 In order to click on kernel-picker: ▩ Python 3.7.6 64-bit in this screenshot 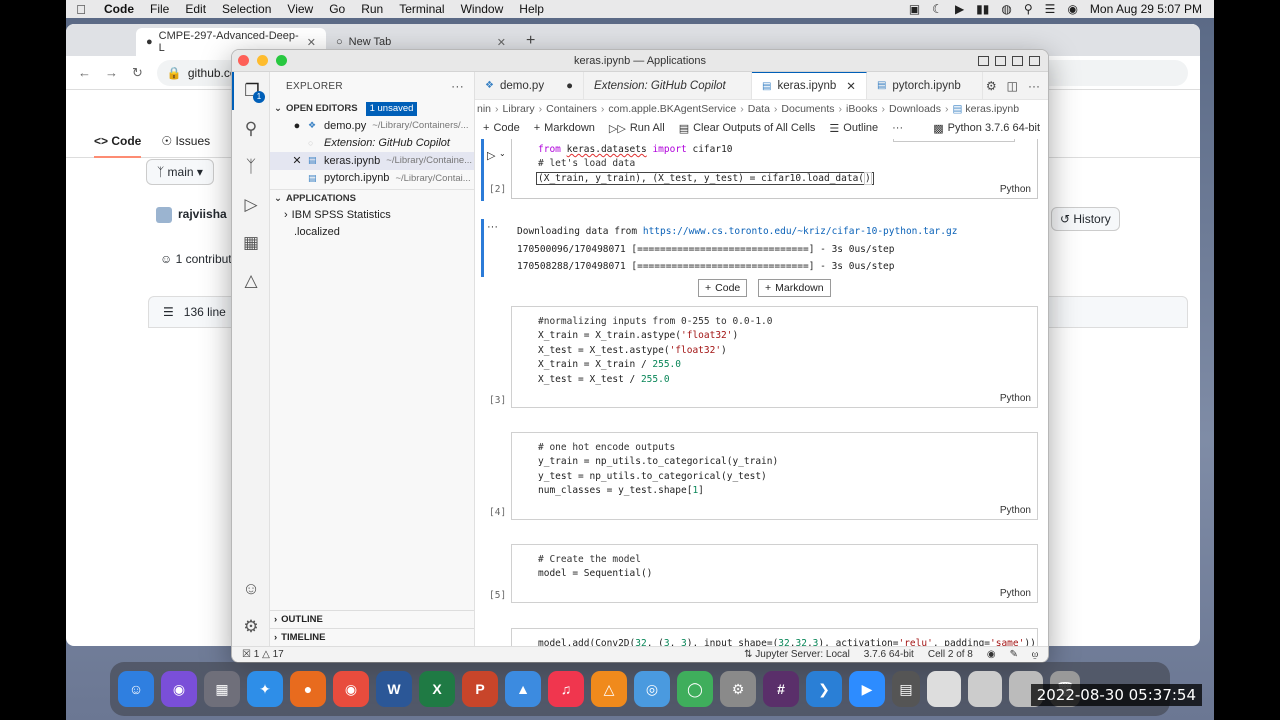, I will do `click(990, 128)`.